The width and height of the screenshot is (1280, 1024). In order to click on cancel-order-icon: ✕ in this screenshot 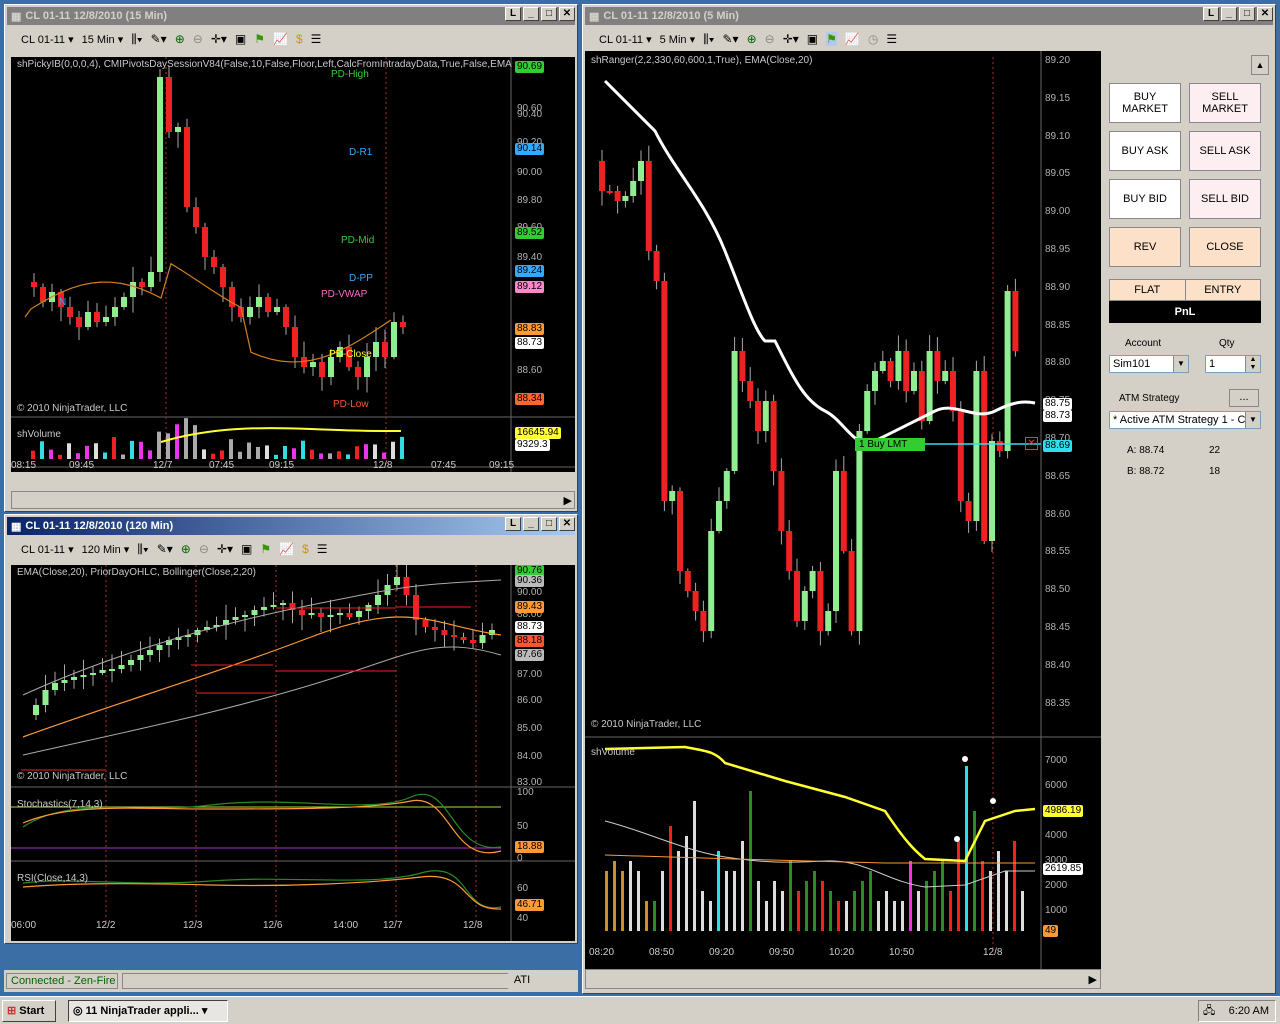, I will do `click(1031, 443)`.